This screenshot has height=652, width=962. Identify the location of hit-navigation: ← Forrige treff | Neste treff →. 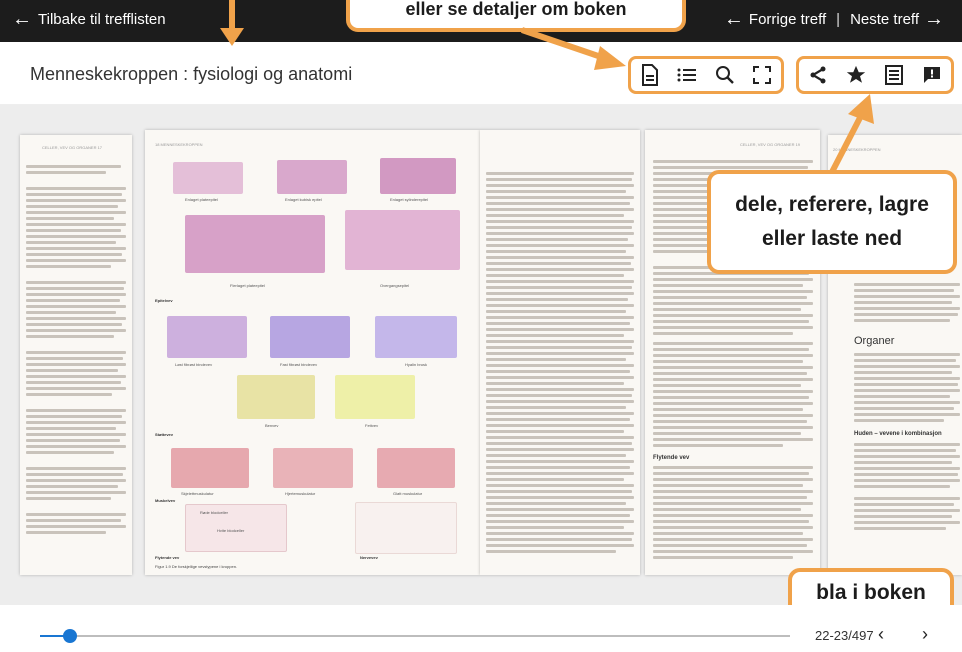
(833, 19).